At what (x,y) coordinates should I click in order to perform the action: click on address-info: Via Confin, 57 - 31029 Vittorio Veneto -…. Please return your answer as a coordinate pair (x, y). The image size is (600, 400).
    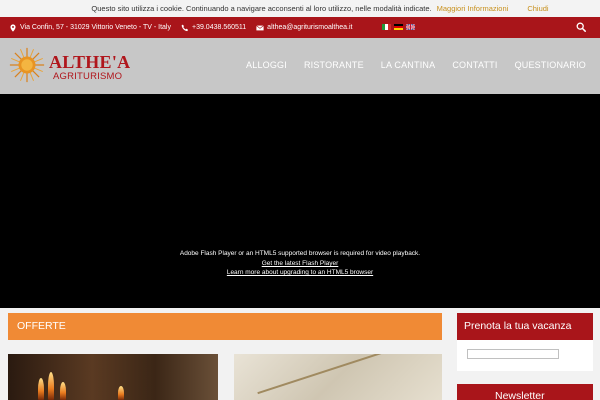
    Looking at the image, I should click on (90, 27).